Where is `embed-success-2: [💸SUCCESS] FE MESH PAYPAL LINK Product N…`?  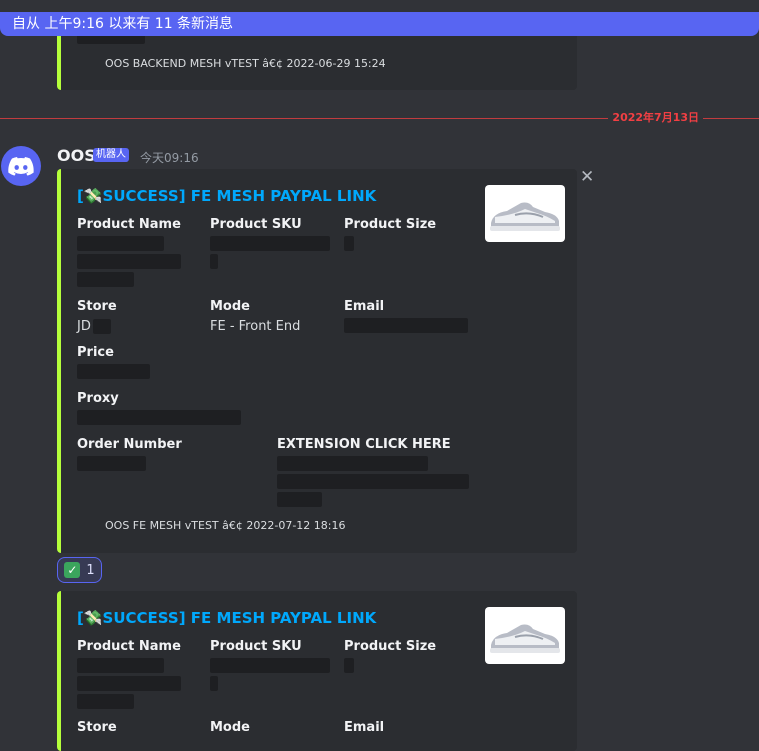
embed-success-2: [💸SUCCESS] FE MESH PAYPAL LINK Product N… is located at coordinates (317, 671).